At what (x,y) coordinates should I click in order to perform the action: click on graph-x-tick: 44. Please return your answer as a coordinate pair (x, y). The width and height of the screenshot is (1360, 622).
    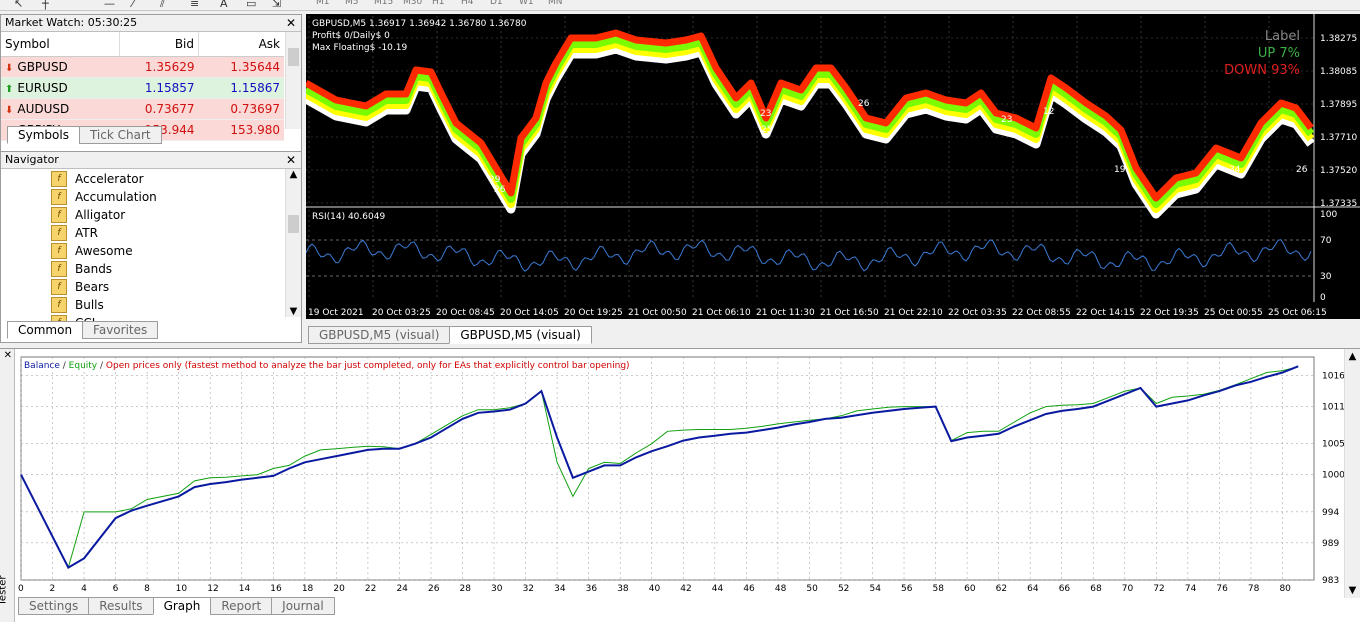
    Looking at the image, I should click on (718, 589).